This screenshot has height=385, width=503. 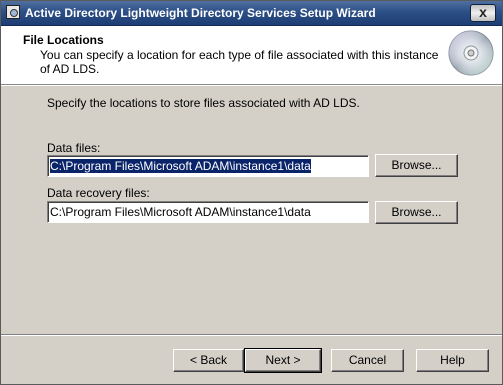 I want to click on close-button: x, so click(x=483, y=13).